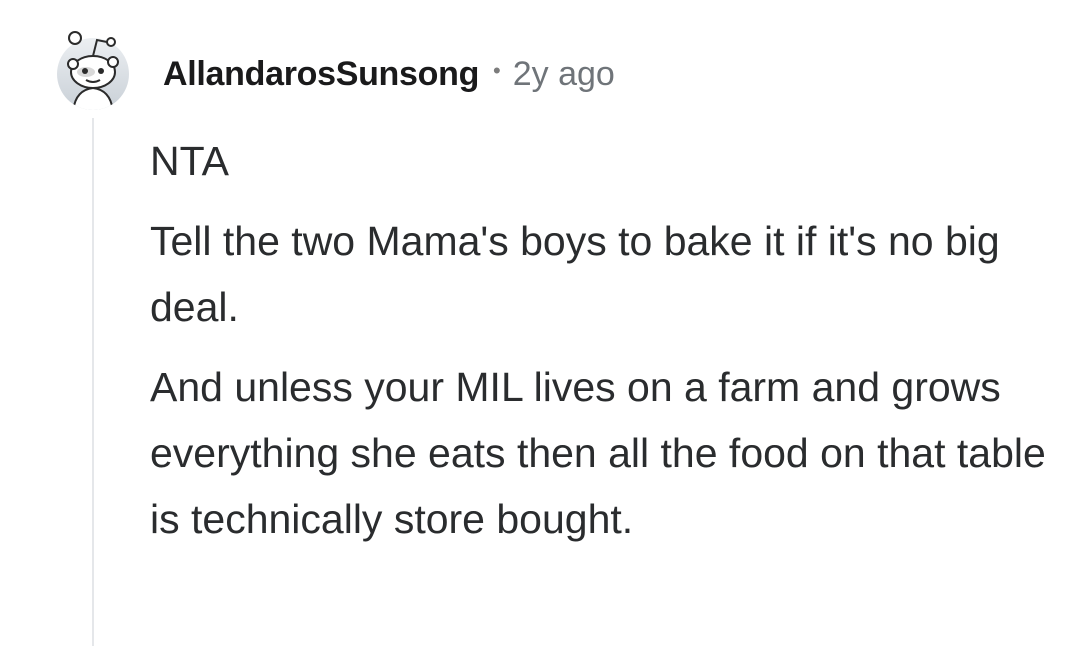  What do you see at coordinates (321, 74) in the screenshot?
I see `username-link: AllandarosSunsong` at bounding box center [321, 74].